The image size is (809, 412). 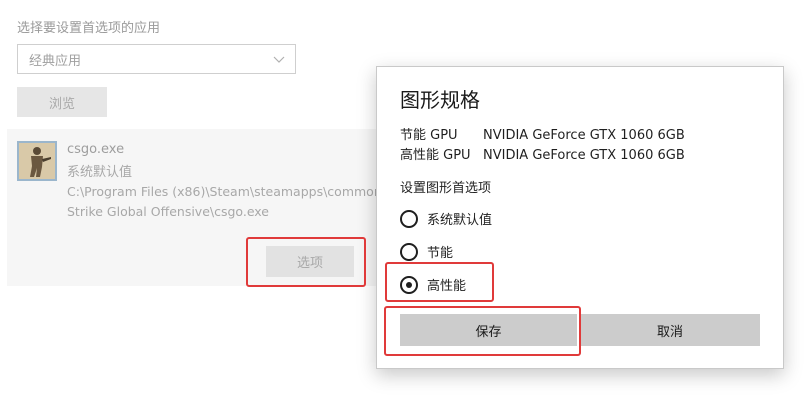 I want to click on power-saving-gpu-row: 节能 GPU NVIDIA GeForce GTX 1060 6GB, so click(x=542, y=133).